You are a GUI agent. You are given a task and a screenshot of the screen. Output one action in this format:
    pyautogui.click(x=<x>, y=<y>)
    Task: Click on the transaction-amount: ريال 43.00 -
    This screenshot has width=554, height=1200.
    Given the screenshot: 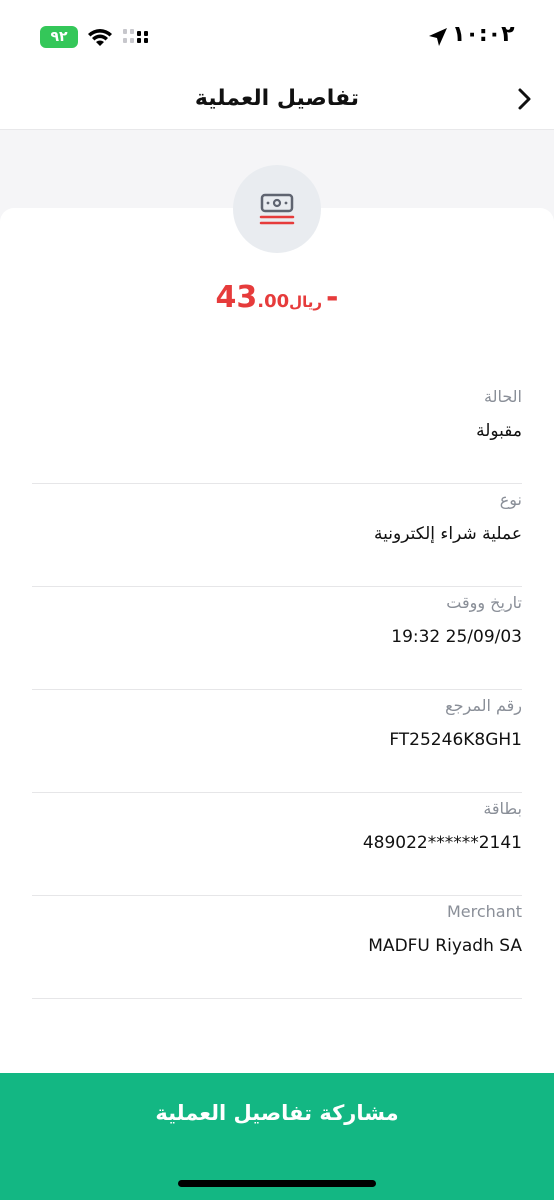 What is the action you would take?
    pyautogui.click(x=277, y=297)
    